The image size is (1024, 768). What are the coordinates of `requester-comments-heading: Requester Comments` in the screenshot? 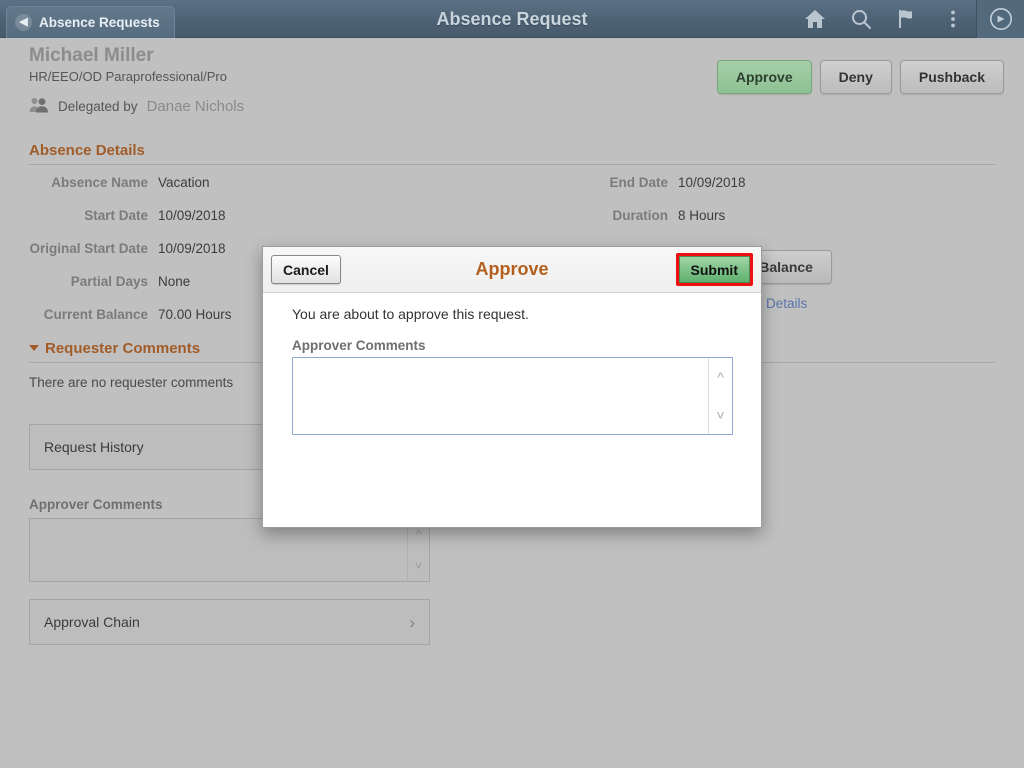 It's located at (114, 348).